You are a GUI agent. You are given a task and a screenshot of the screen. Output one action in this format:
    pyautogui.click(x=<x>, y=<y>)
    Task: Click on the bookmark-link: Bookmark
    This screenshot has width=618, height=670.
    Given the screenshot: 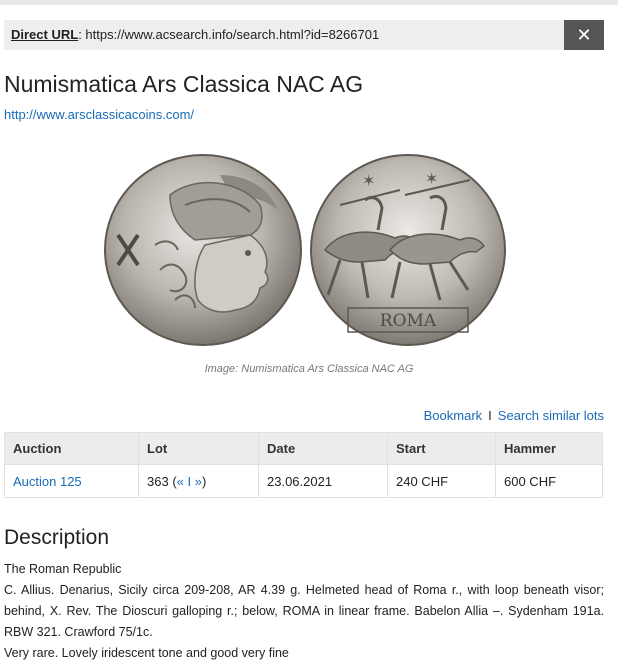 What is the action you would take?
    pyautogui.click(x=453, y=415)
    